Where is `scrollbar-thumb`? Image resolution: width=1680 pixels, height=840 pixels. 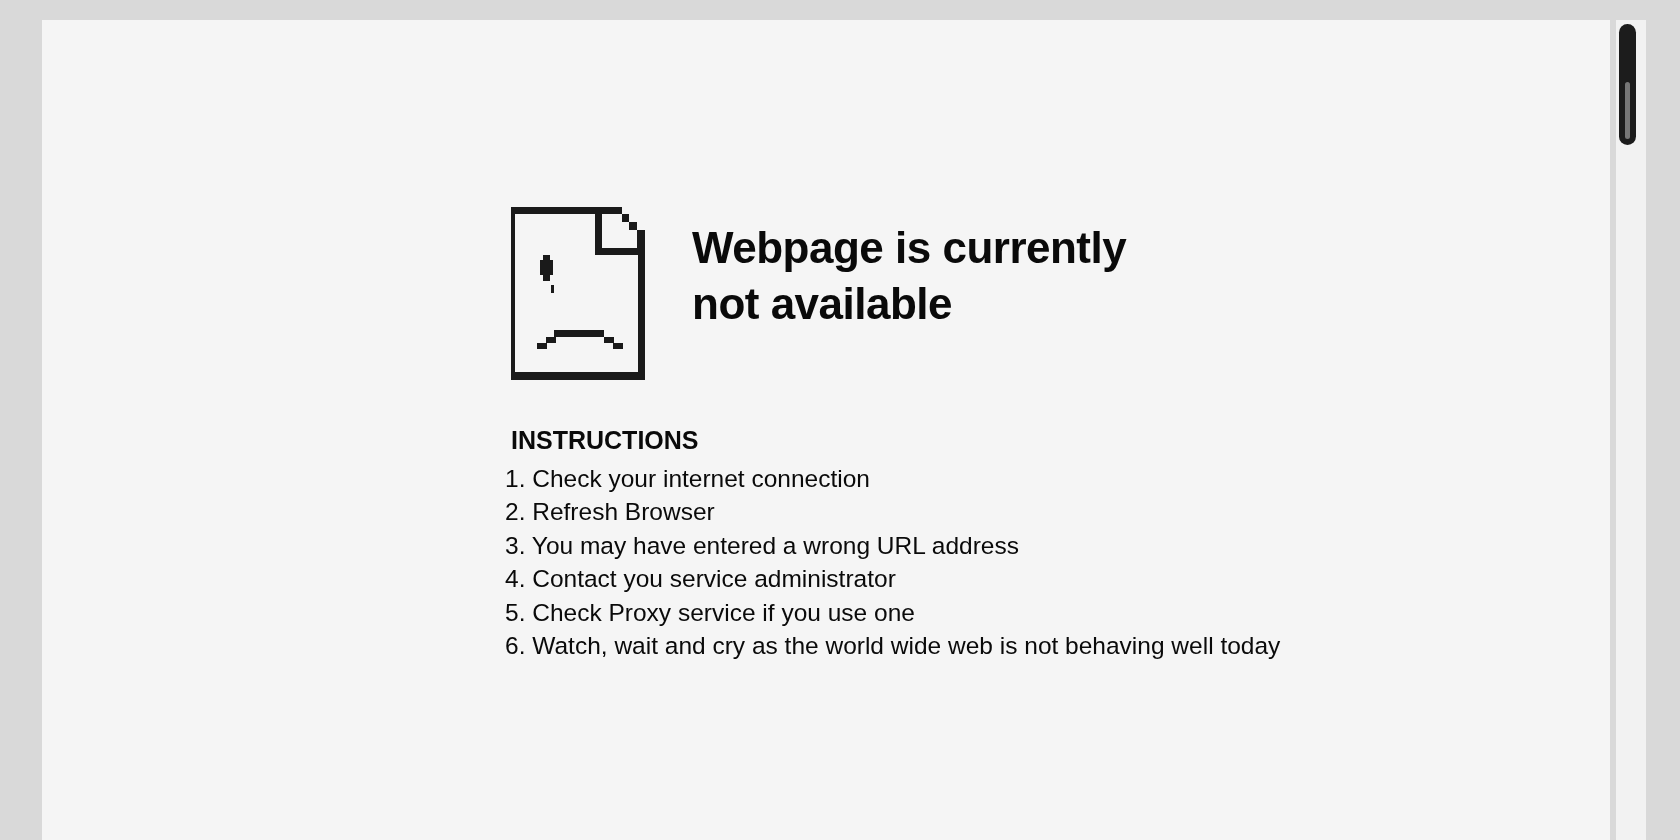
scrollbar-thumb is located at coordinates (1627, 84).